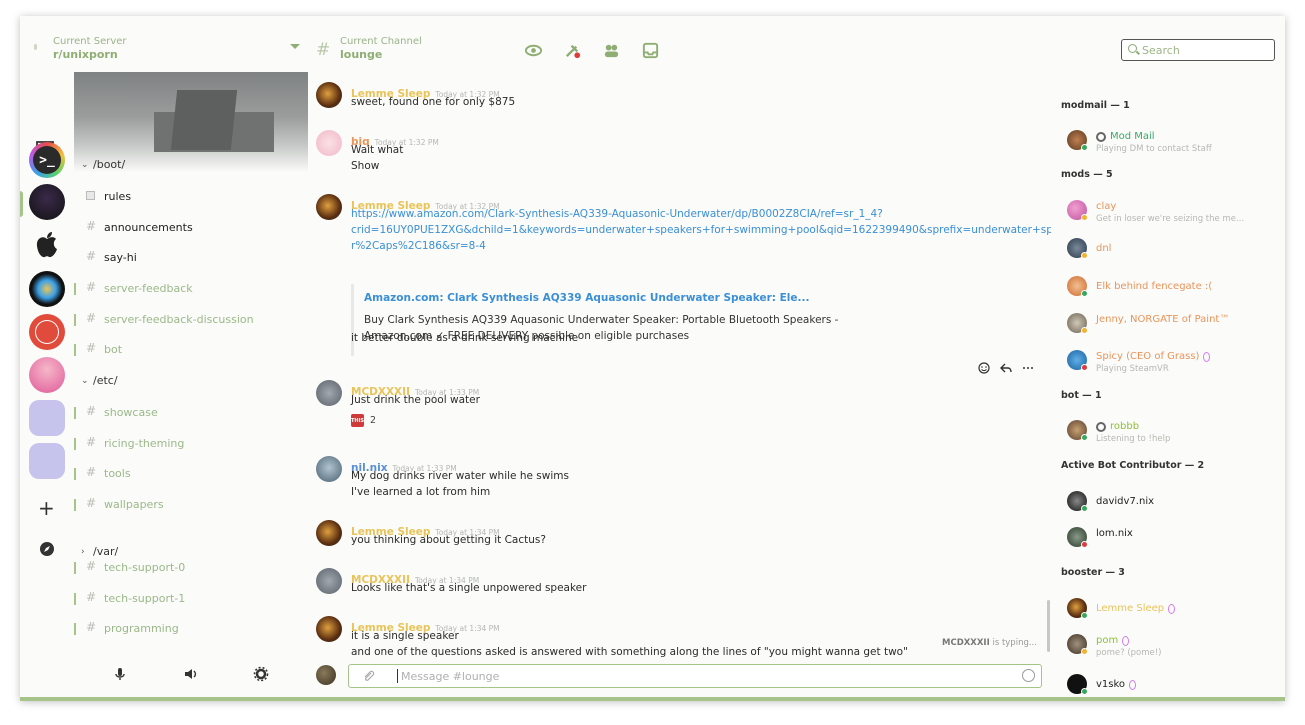 This screenshot has width=1305, height=725. What do you see at coordinates (1172, 433) in the screenshot?
I see `member-robbb: robbb Listening to !help` at bounding box center [1172, 433].